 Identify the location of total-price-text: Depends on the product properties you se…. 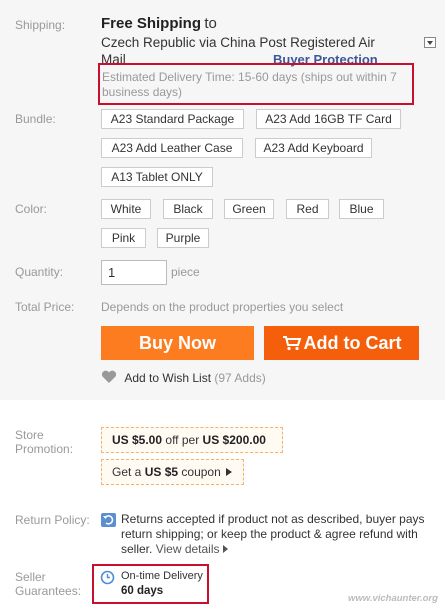
(222, 307).